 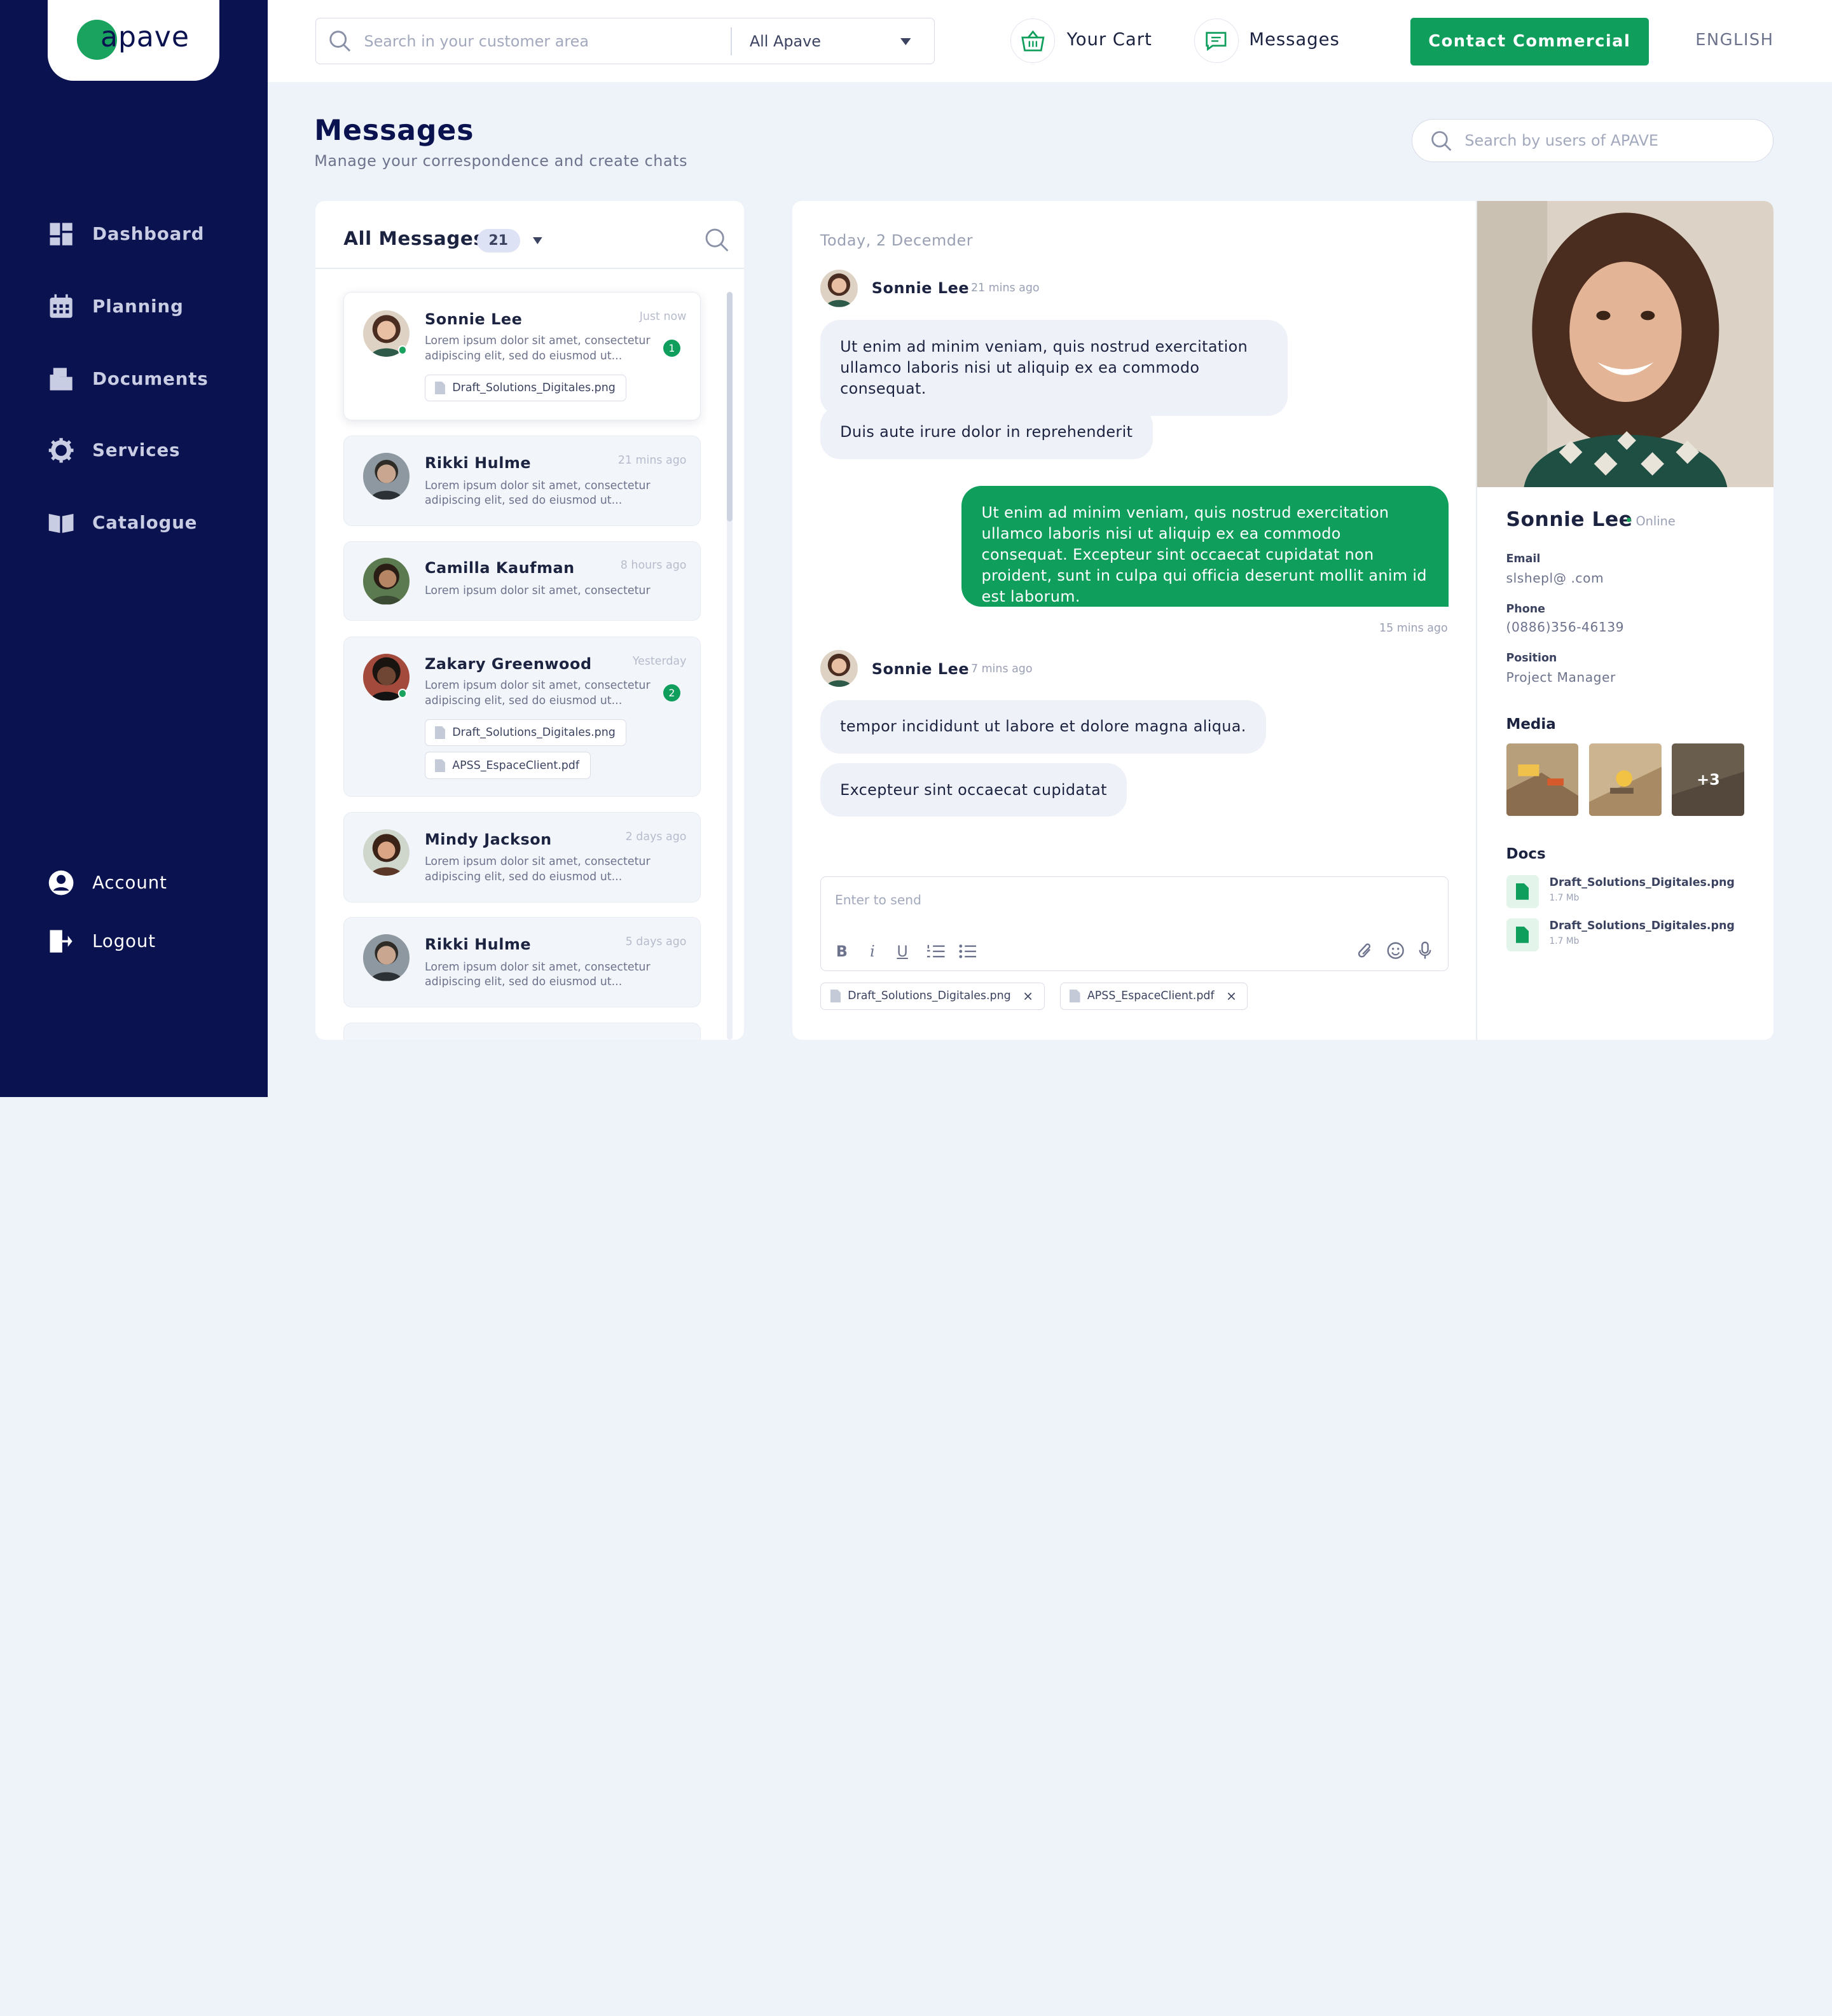 I want to click on book-icon, so click(x=61, y=524).